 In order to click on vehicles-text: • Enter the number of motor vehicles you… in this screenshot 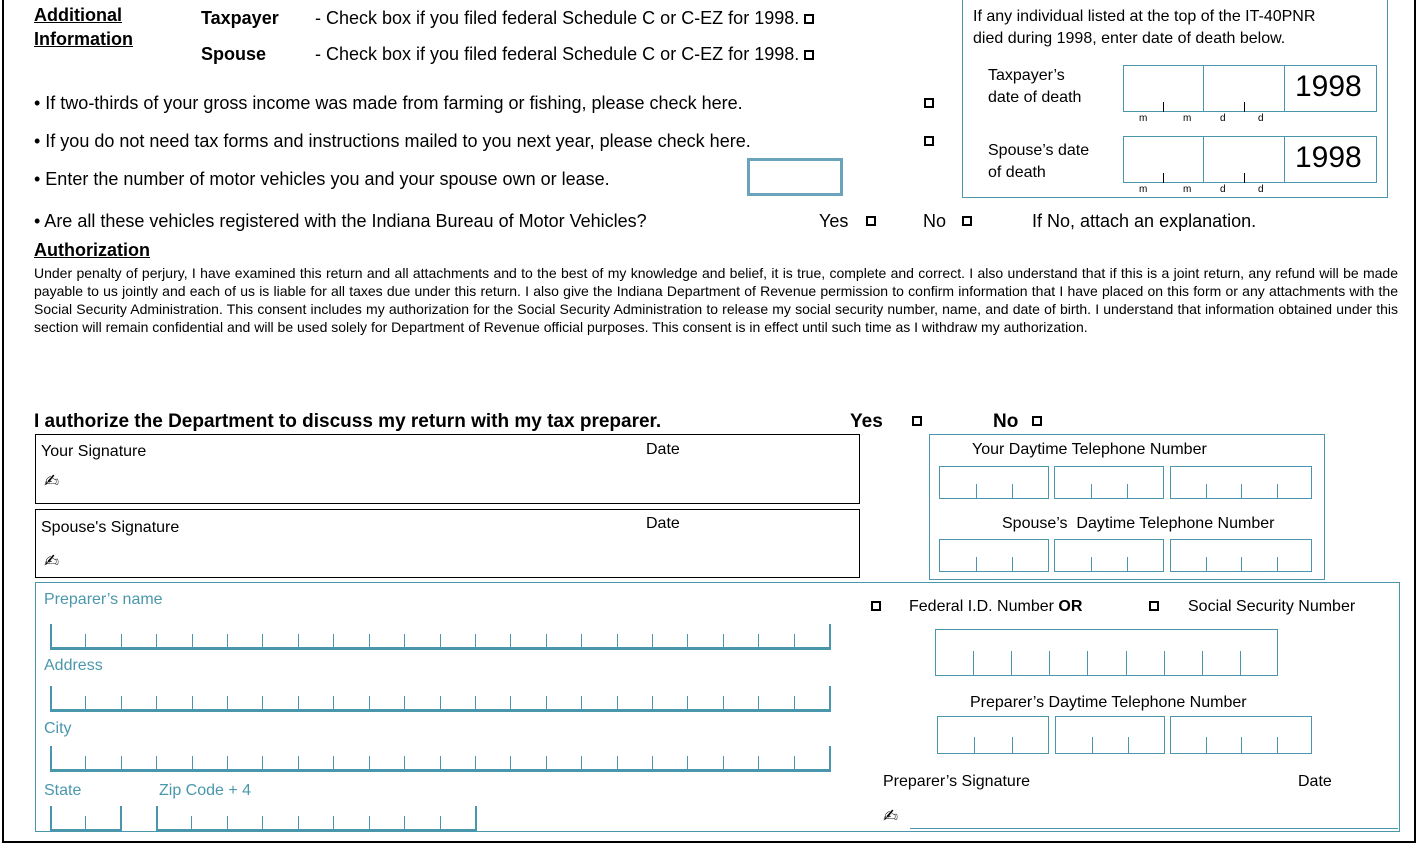, I will do `click(322, 179)`.